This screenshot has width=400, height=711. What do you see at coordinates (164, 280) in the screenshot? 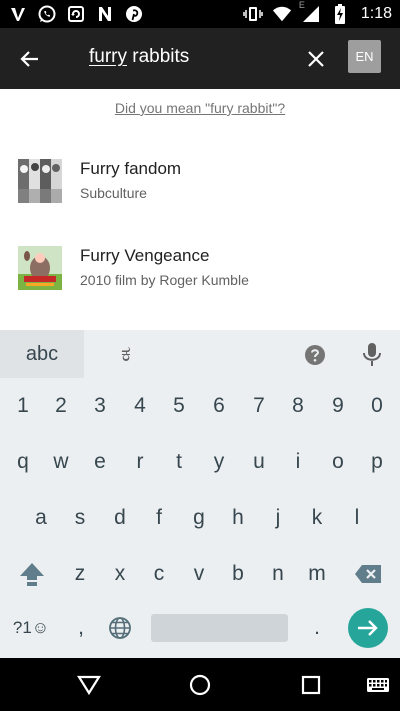
I see `result-subtitle: 2010 film by Roger Kumble` at bounding box center [164, 280].